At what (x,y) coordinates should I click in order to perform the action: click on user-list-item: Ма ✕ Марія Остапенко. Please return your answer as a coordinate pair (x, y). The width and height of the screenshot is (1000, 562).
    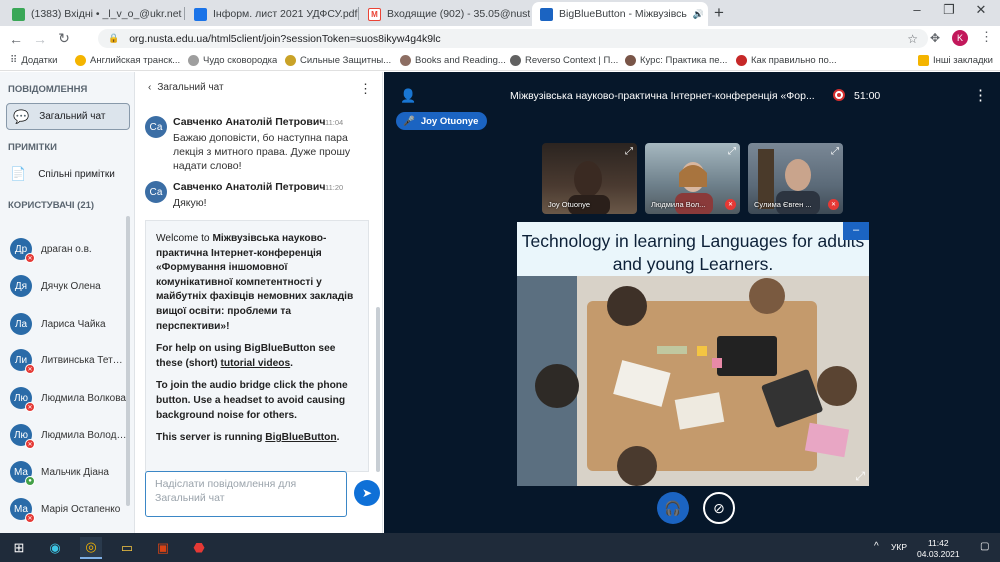
    Looking at the image, I should click on (69, 509).